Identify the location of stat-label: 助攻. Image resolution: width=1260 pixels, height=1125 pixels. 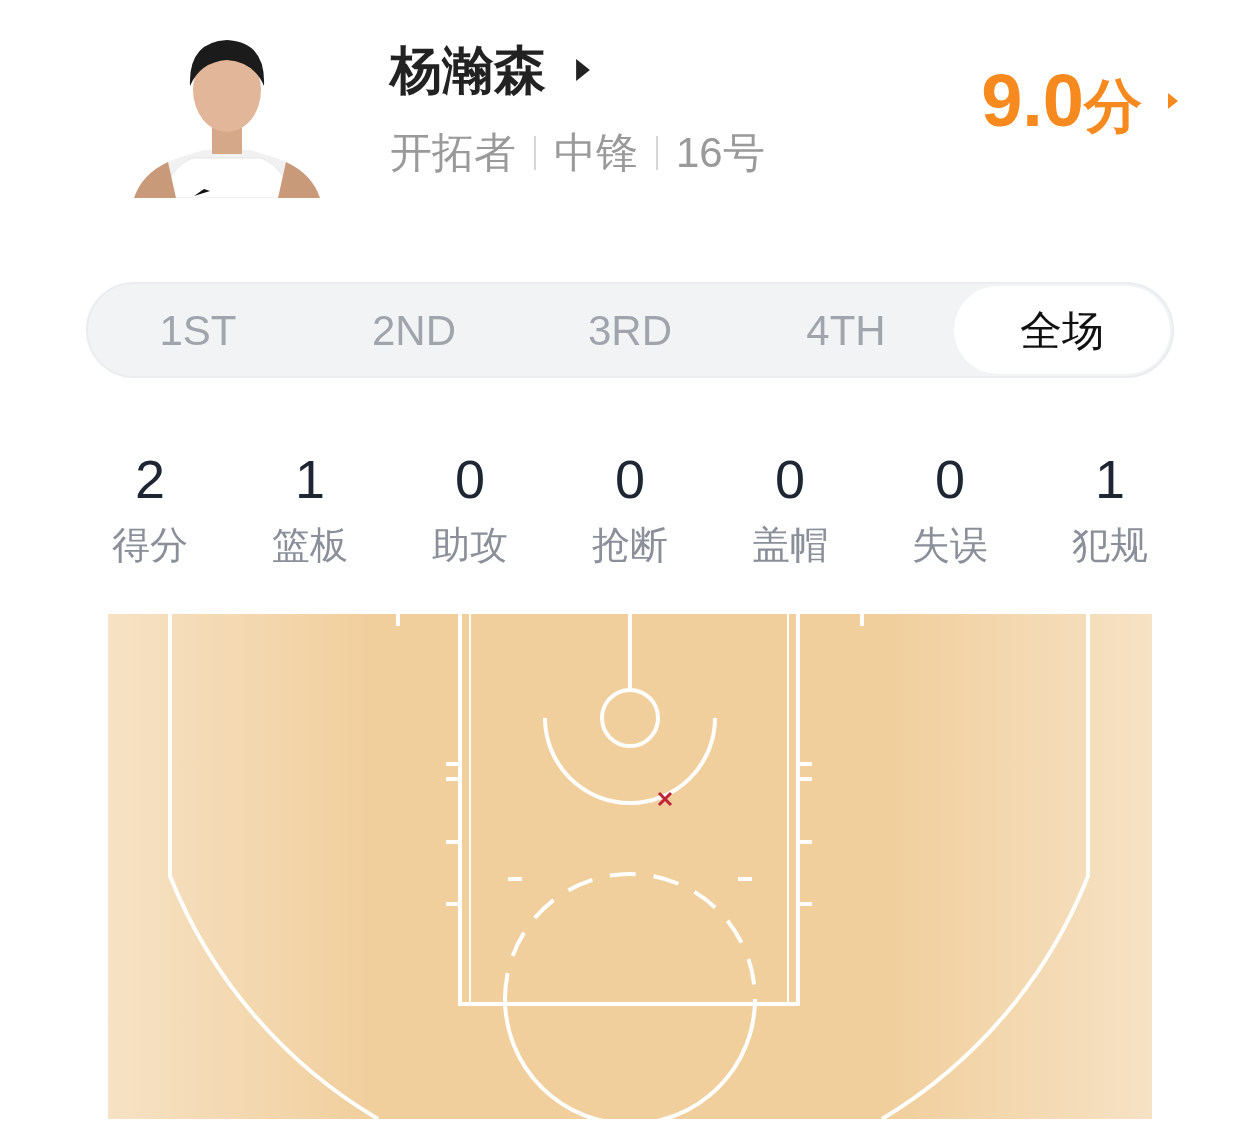
(470, 545).